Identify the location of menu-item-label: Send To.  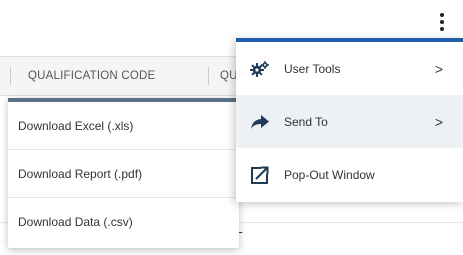
(306, 121).